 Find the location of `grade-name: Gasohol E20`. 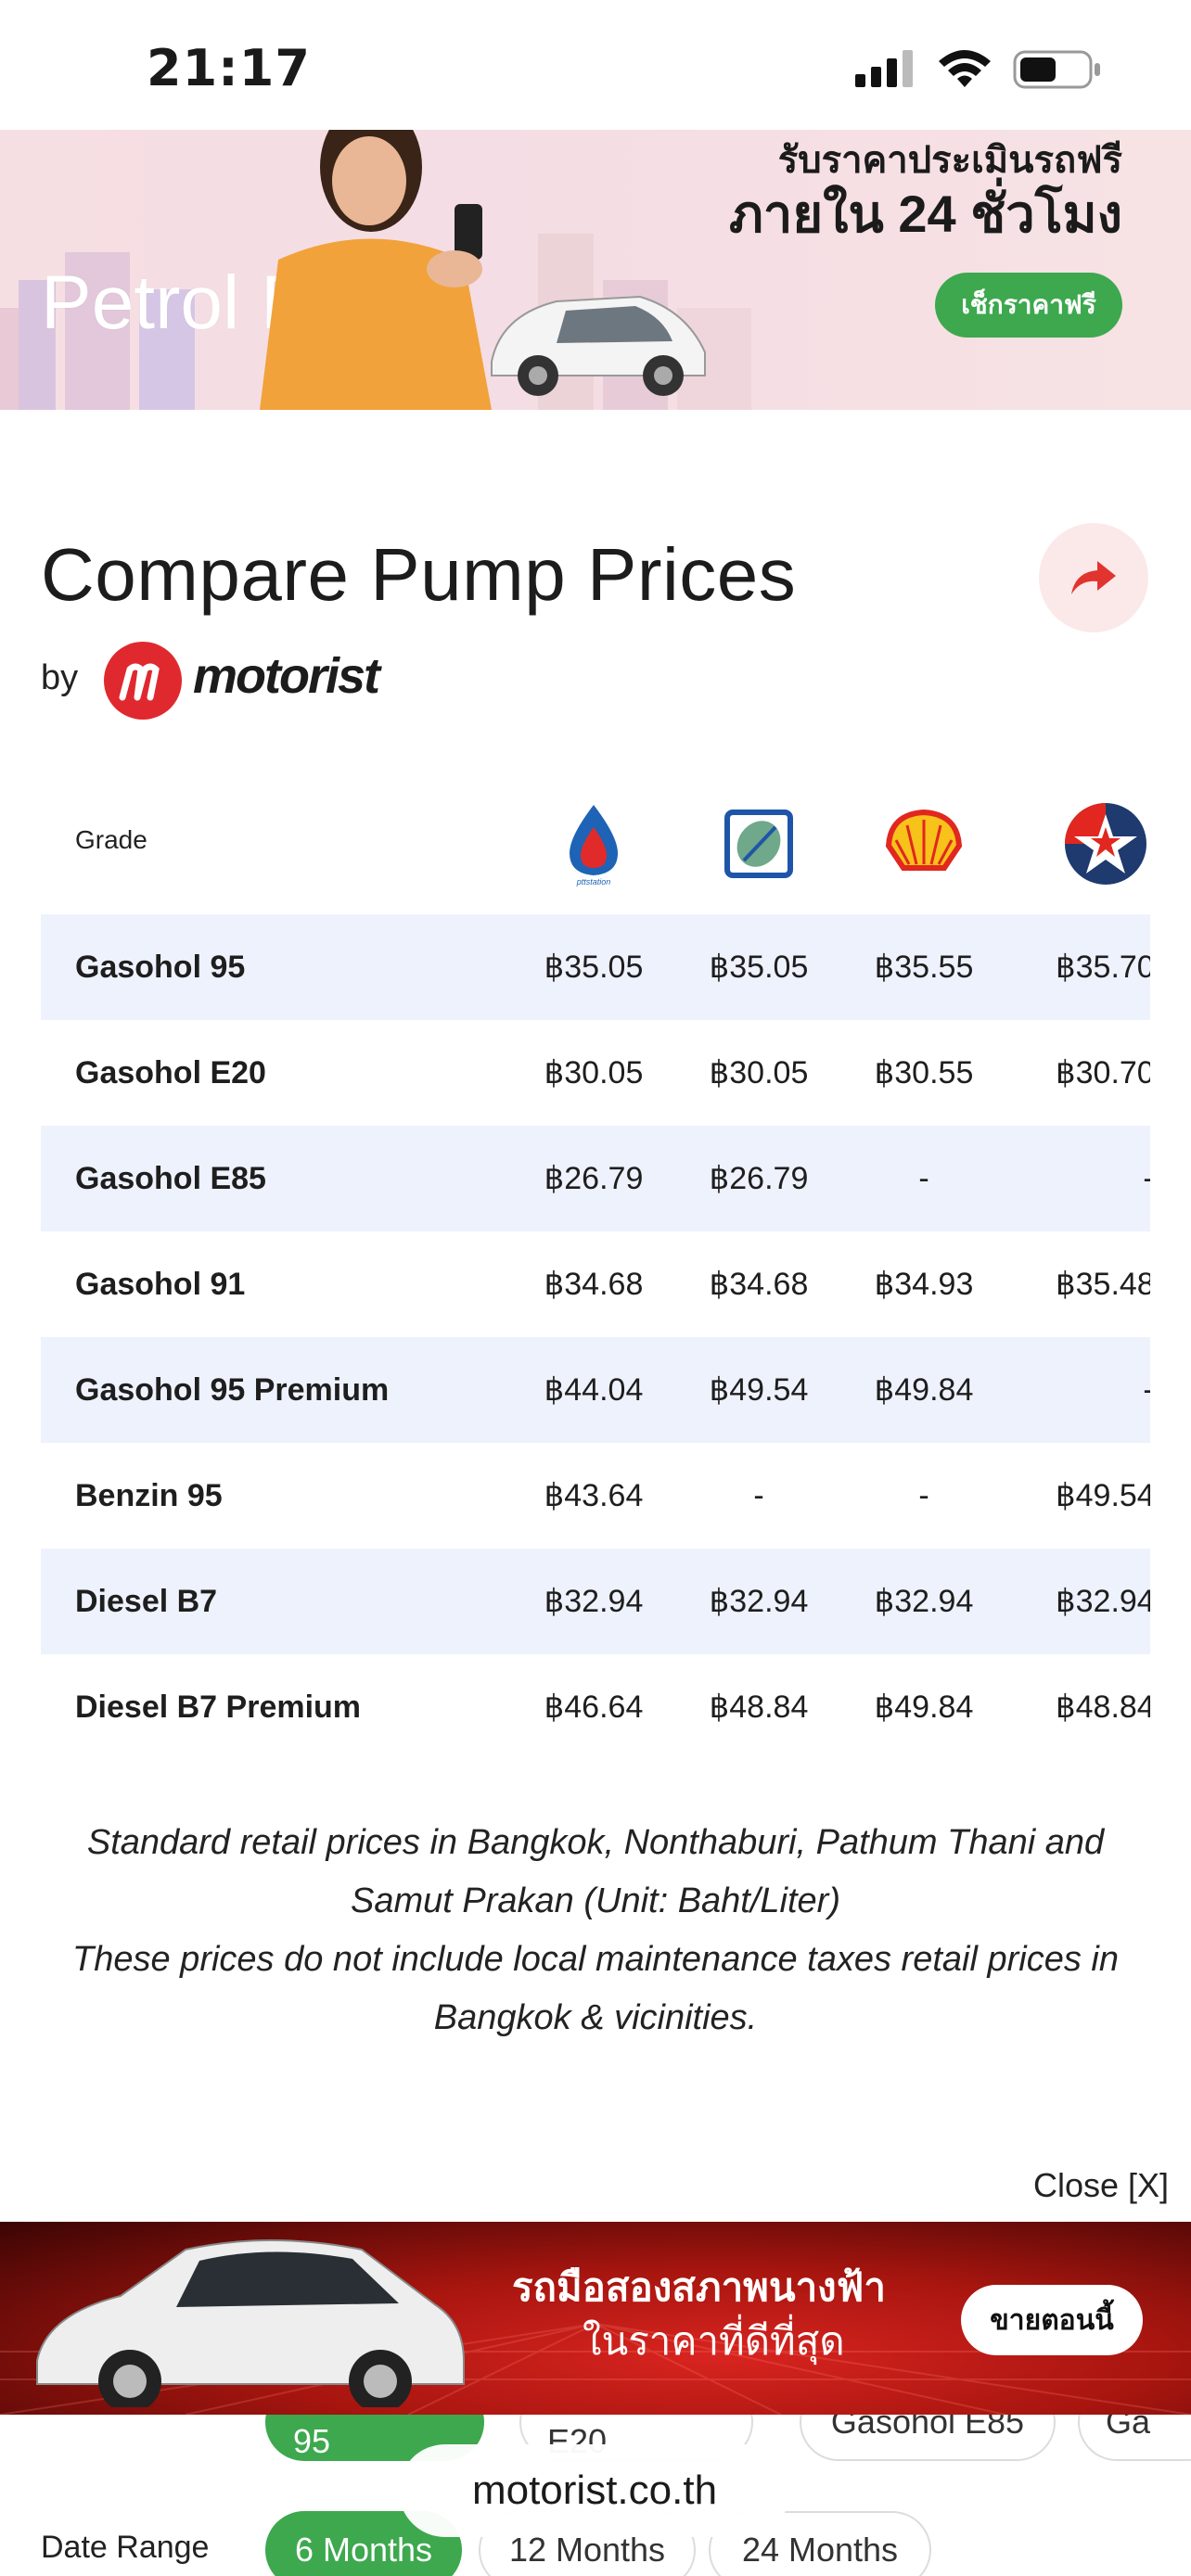

grade-name: Gasohol E20 is located at coordinates (170, 1072).